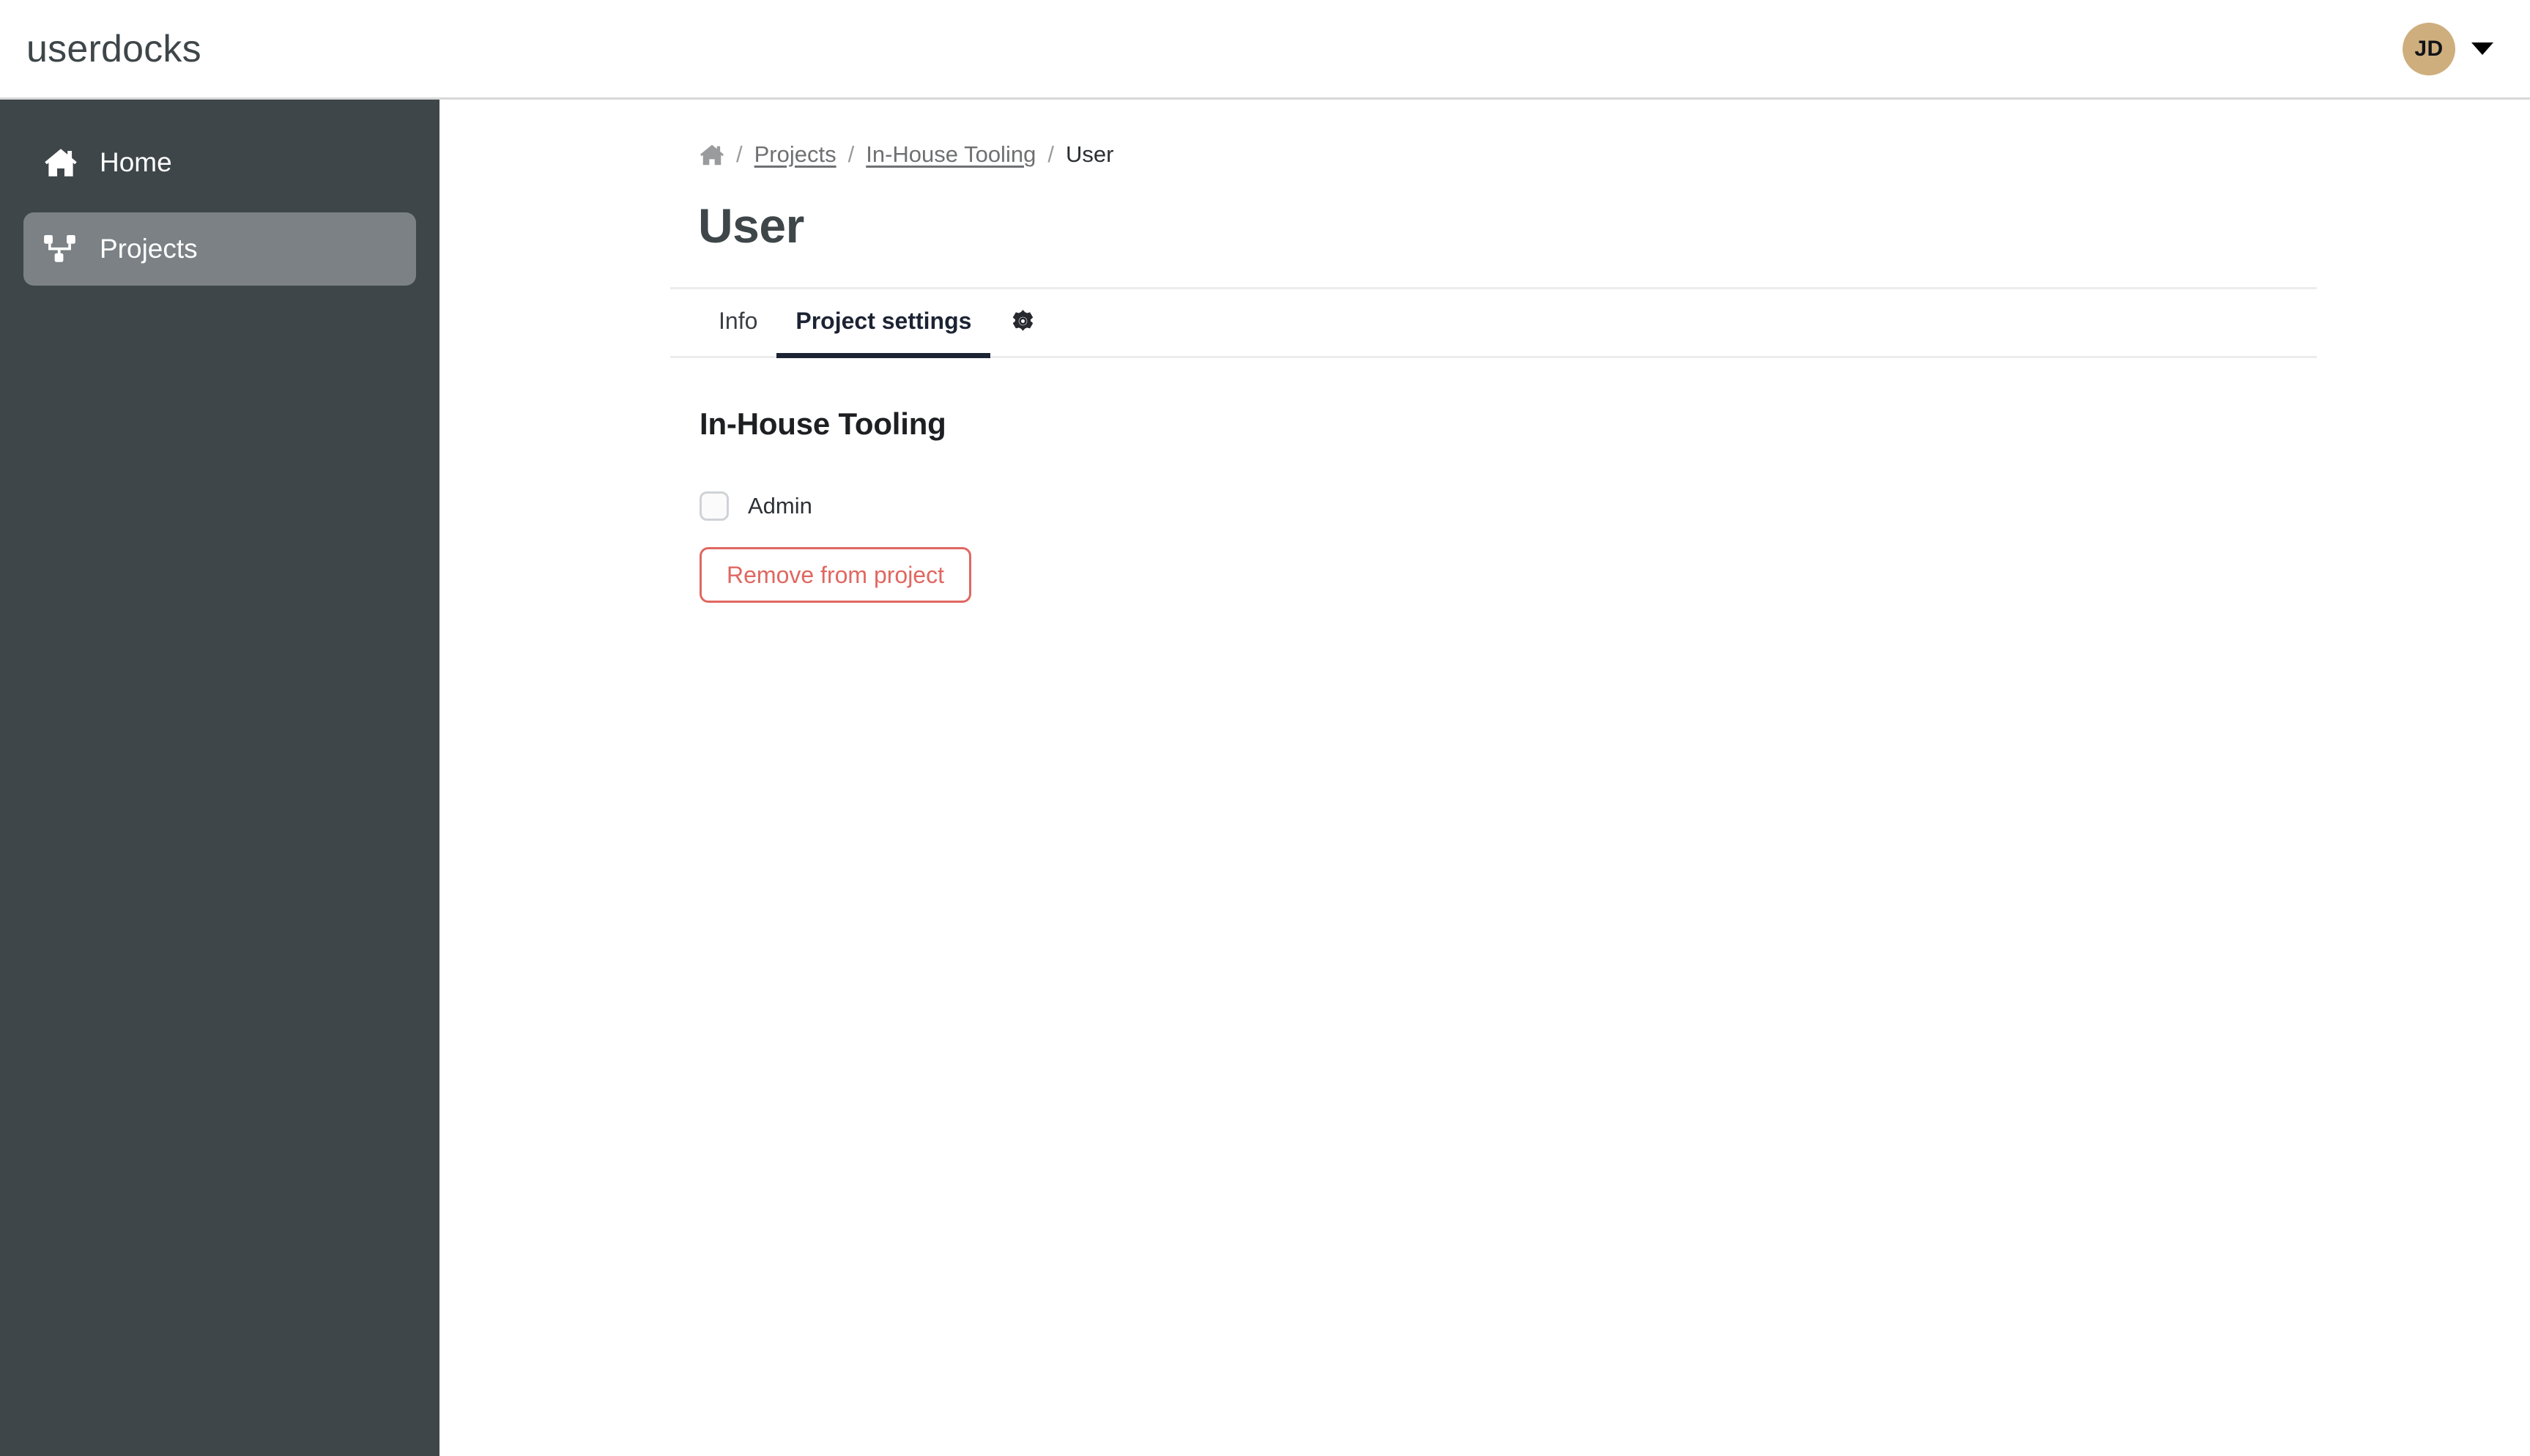 Image resolution: width=2530 pixels, height=1456 pixels. I want to click on tab-info: Info, so click(738, 323).